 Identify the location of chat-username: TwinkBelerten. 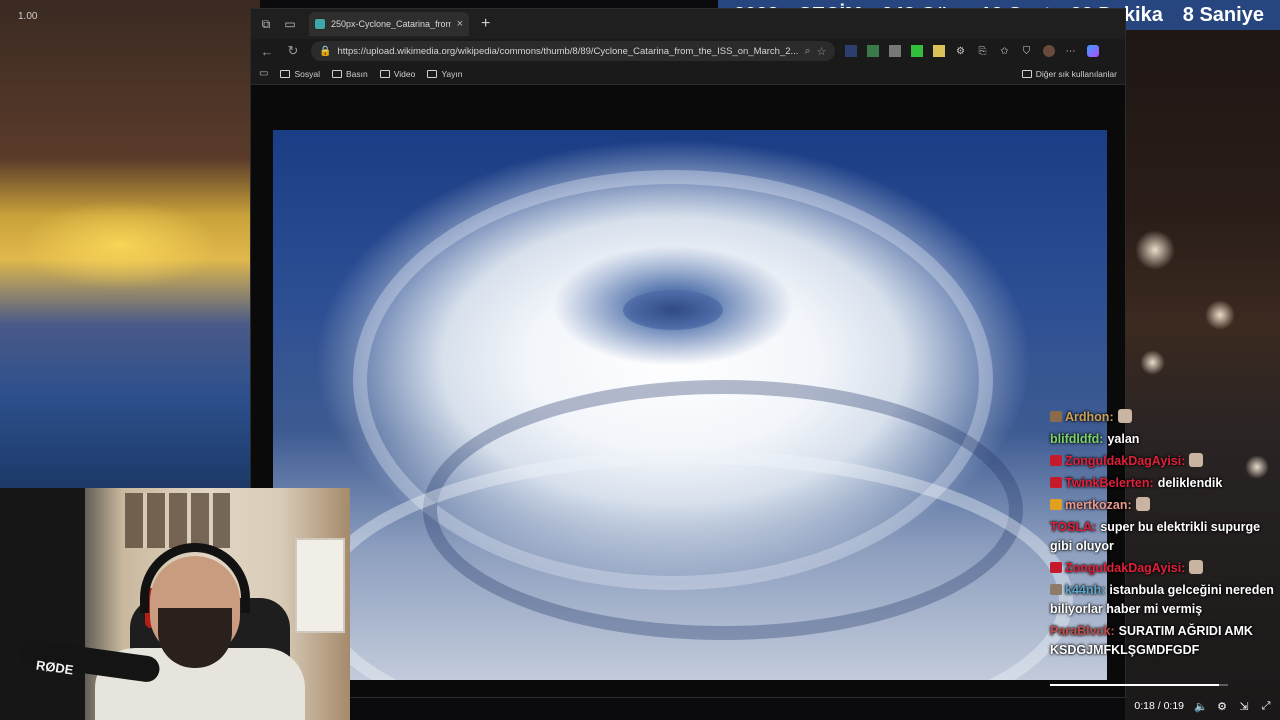
(1107, 483).